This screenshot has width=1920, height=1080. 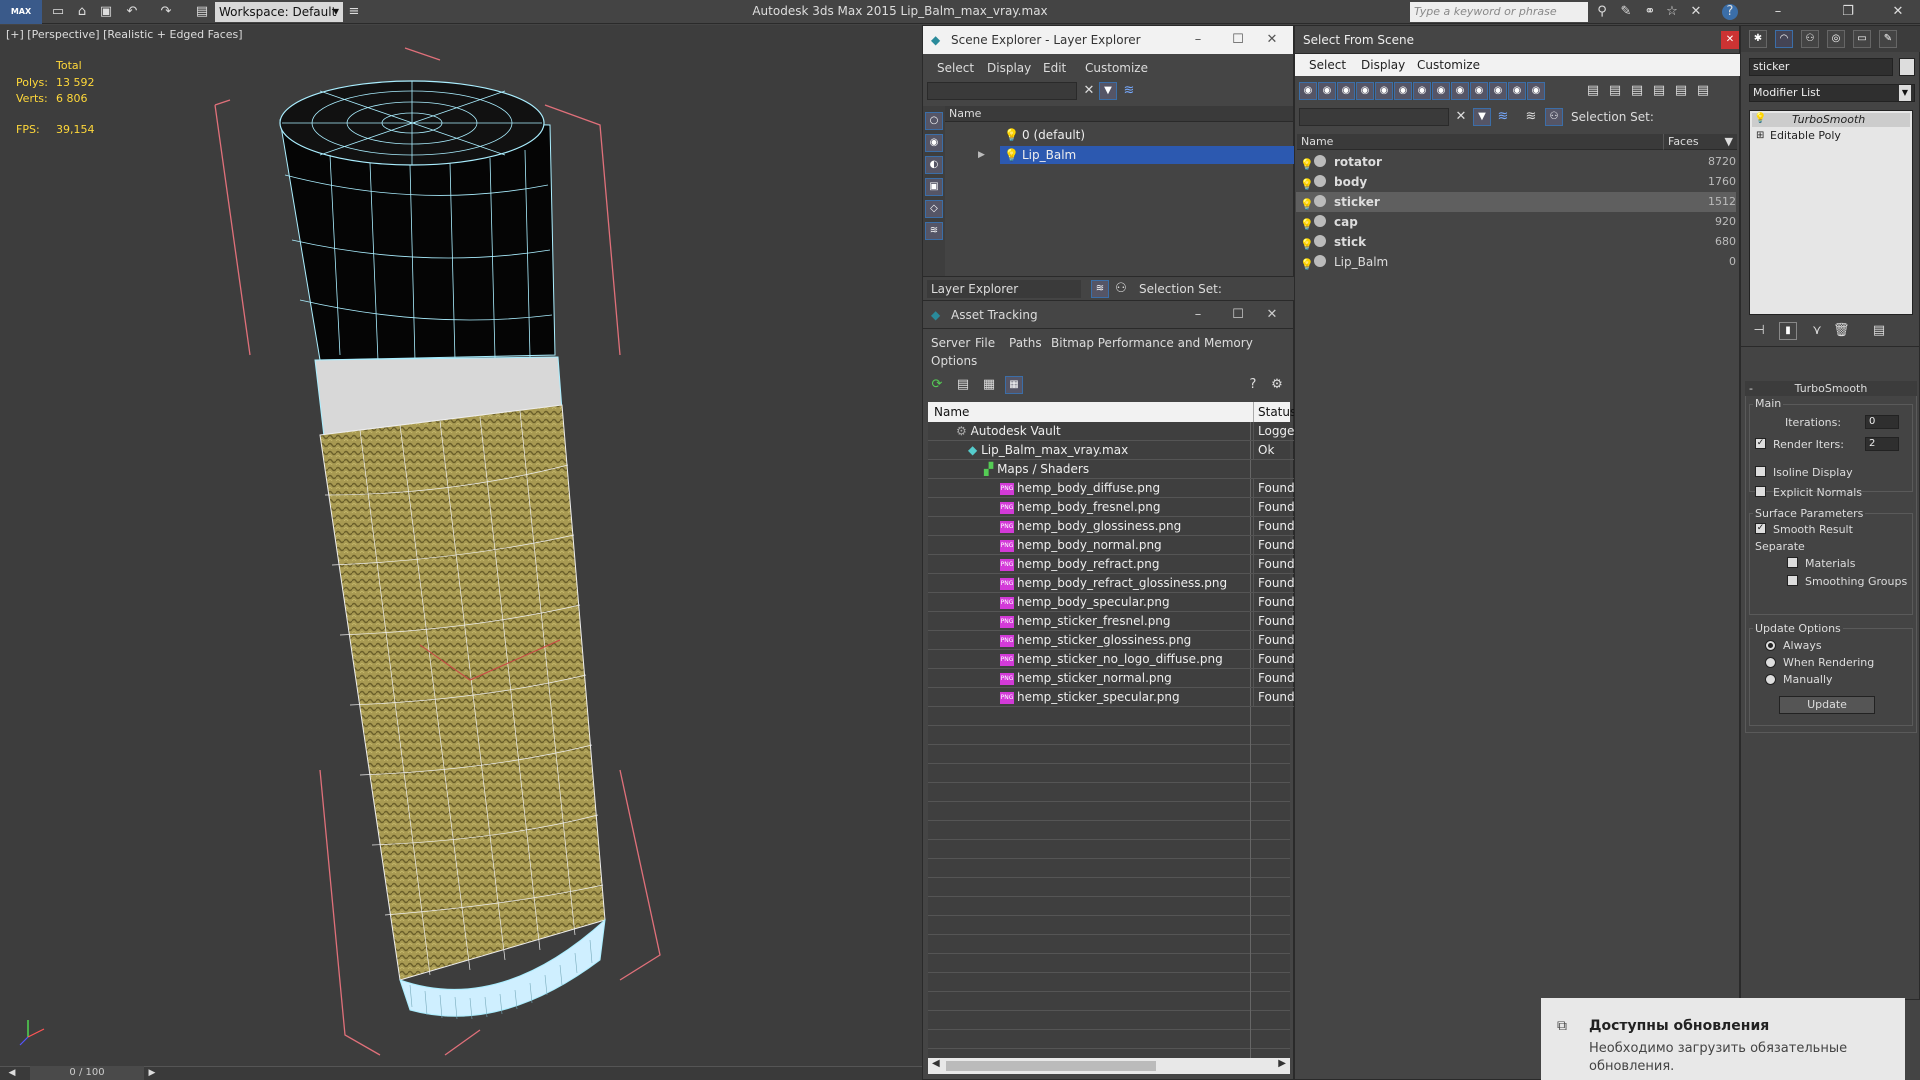 What do you see at coordinates (1862, 39) in the screenshot?
I see `display-tab-icon: ▭` at bounding box center [1862, 39].